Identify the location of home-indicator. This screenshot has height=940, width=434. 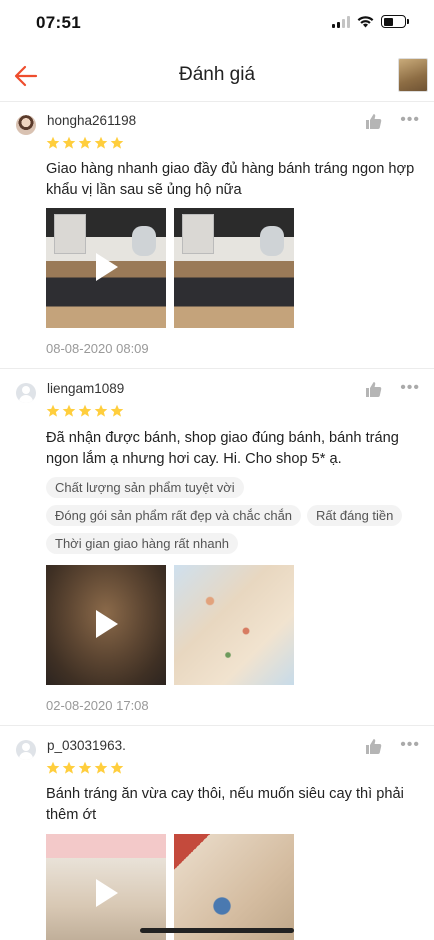
(217, 930).